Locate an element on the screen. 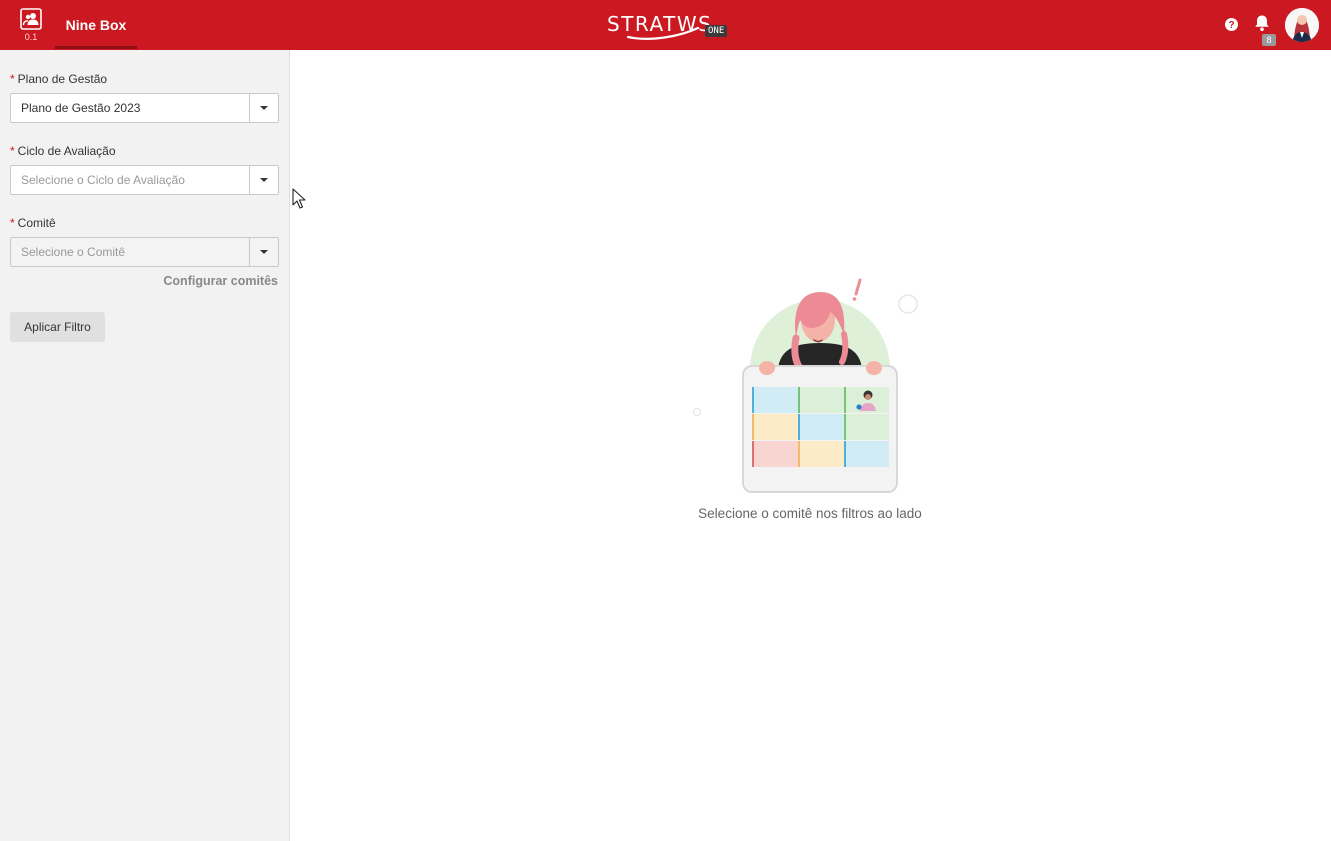 This screenshot has height=841, width=1331. bell-icon is located at coordinates (1262, 23).